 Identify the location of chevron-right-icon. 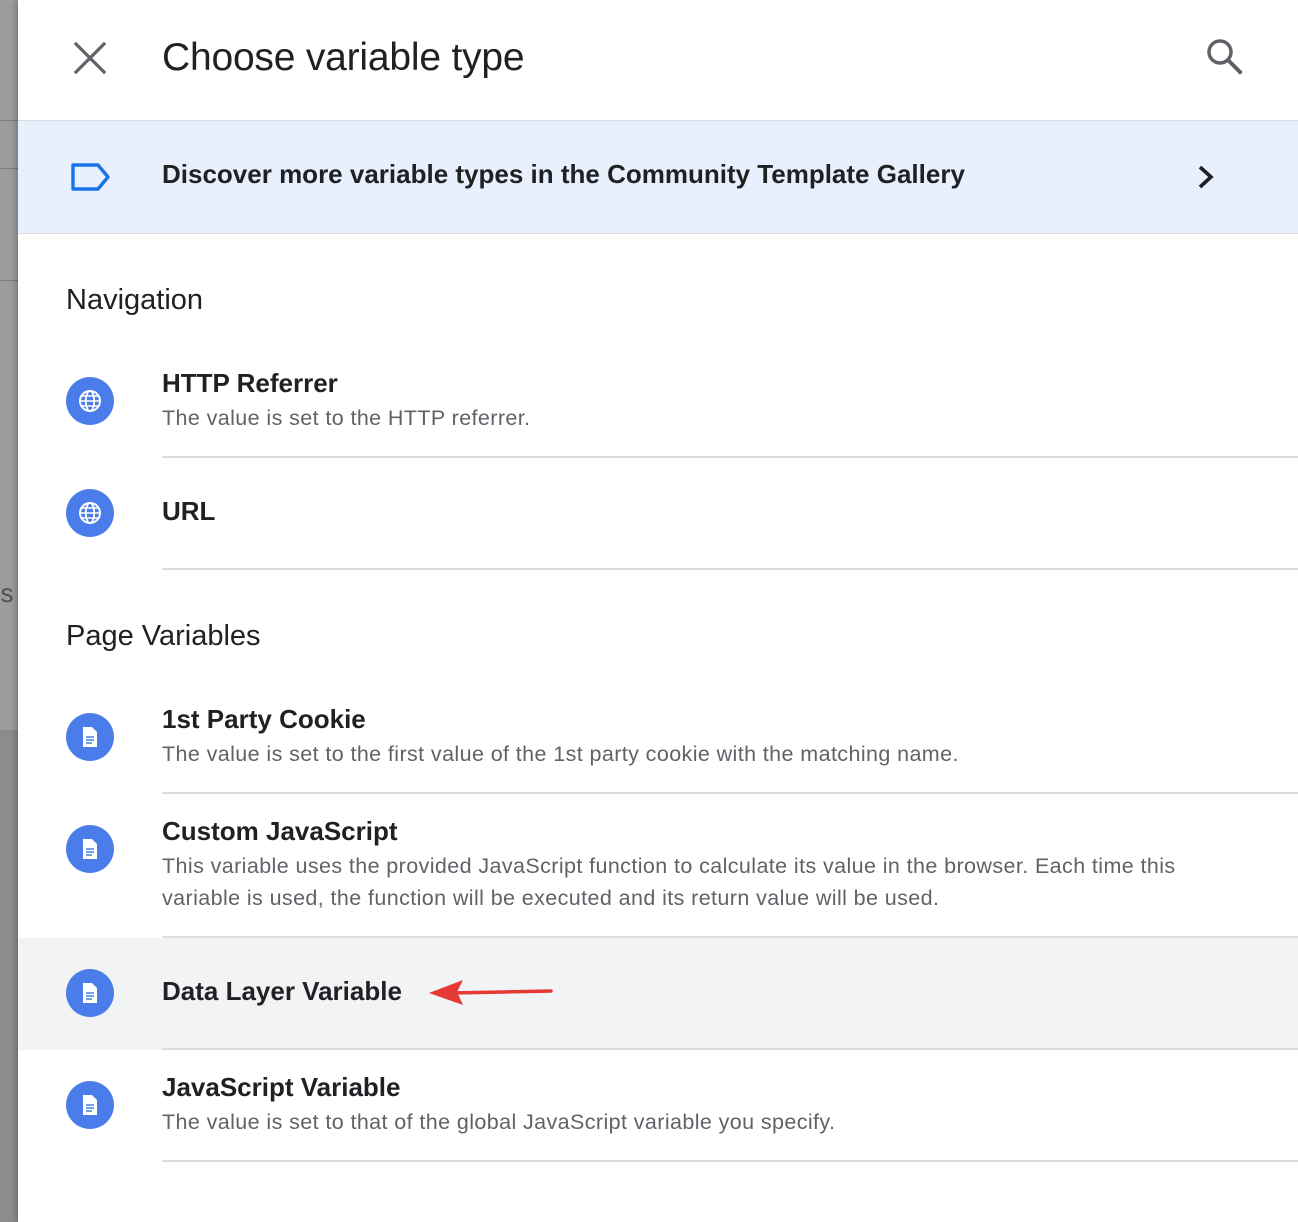
(1206, 177).